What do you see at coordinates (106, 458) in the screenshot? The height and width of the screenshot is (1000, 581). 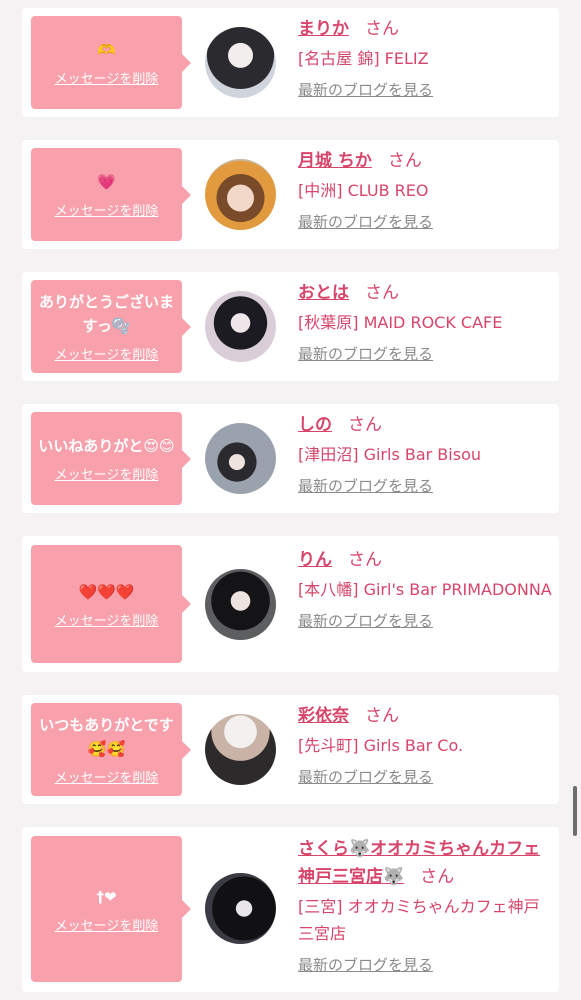 I see `message-bubble: いいねありがと😍😊 メッセージを削除` at bounding box center [106, 458].